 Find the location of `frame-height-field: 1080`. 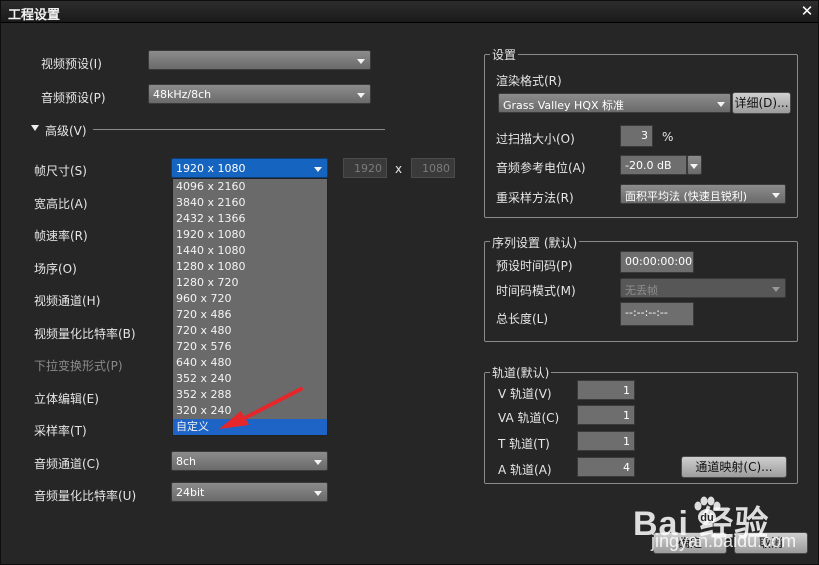

frame-height-field: 1080 is located at coordinates (433, 168).